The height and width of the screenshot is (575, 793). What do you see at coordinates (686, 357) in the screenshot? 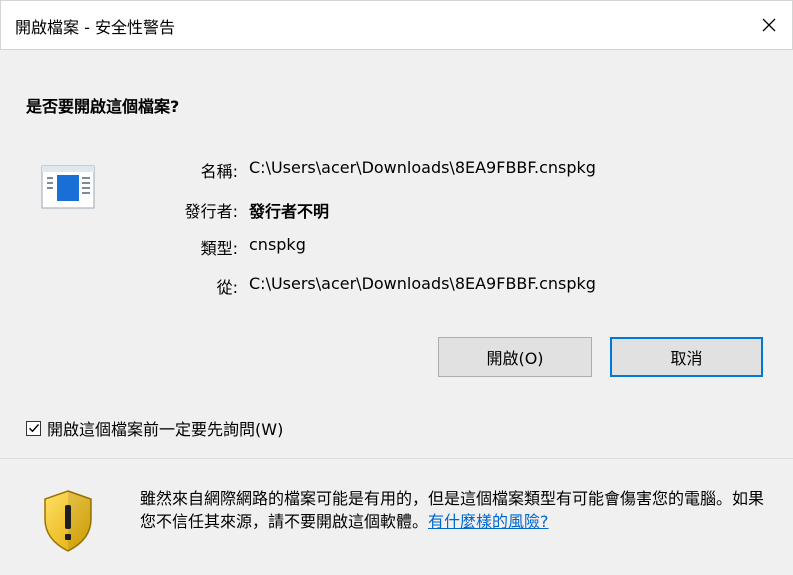
I see `cancel-button: 取消` at bounding box center [686, 357].